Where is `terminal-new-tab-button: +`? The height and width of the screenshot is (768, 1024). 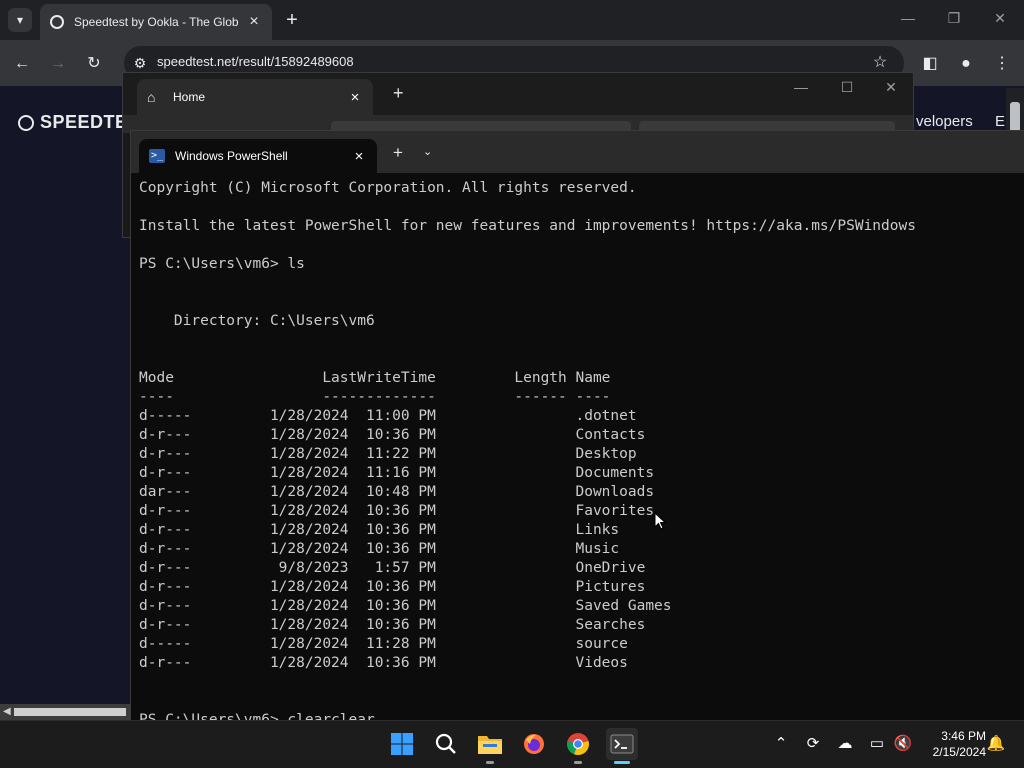
terminal-new-tab-button: + is located at coordinates (398, 153).